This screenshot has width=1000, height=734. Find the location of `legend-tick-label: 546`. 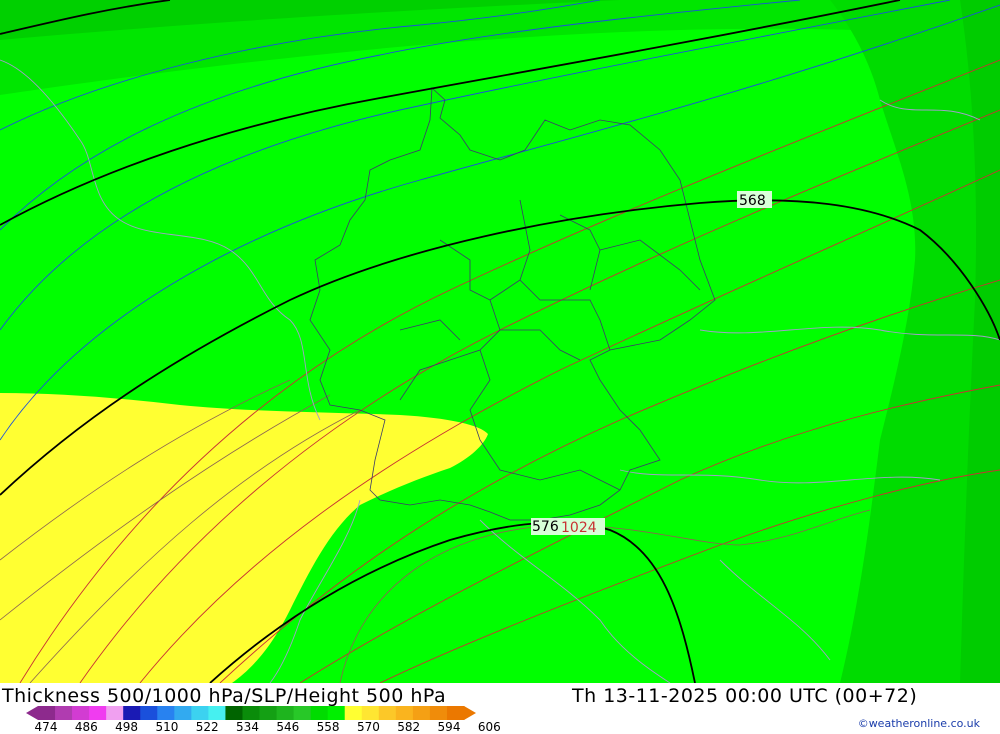

legend-tick-label: 546 is located at coordinates (288, 727).